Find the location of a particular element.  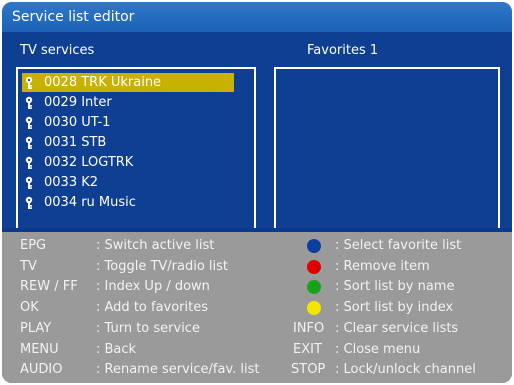

help-key: TV is located at coordinates (28, 266).